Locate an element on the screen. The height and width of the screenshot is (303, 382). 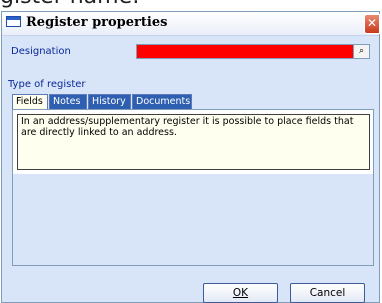
background-heading: gister name: is located at coordinates (70, 4).